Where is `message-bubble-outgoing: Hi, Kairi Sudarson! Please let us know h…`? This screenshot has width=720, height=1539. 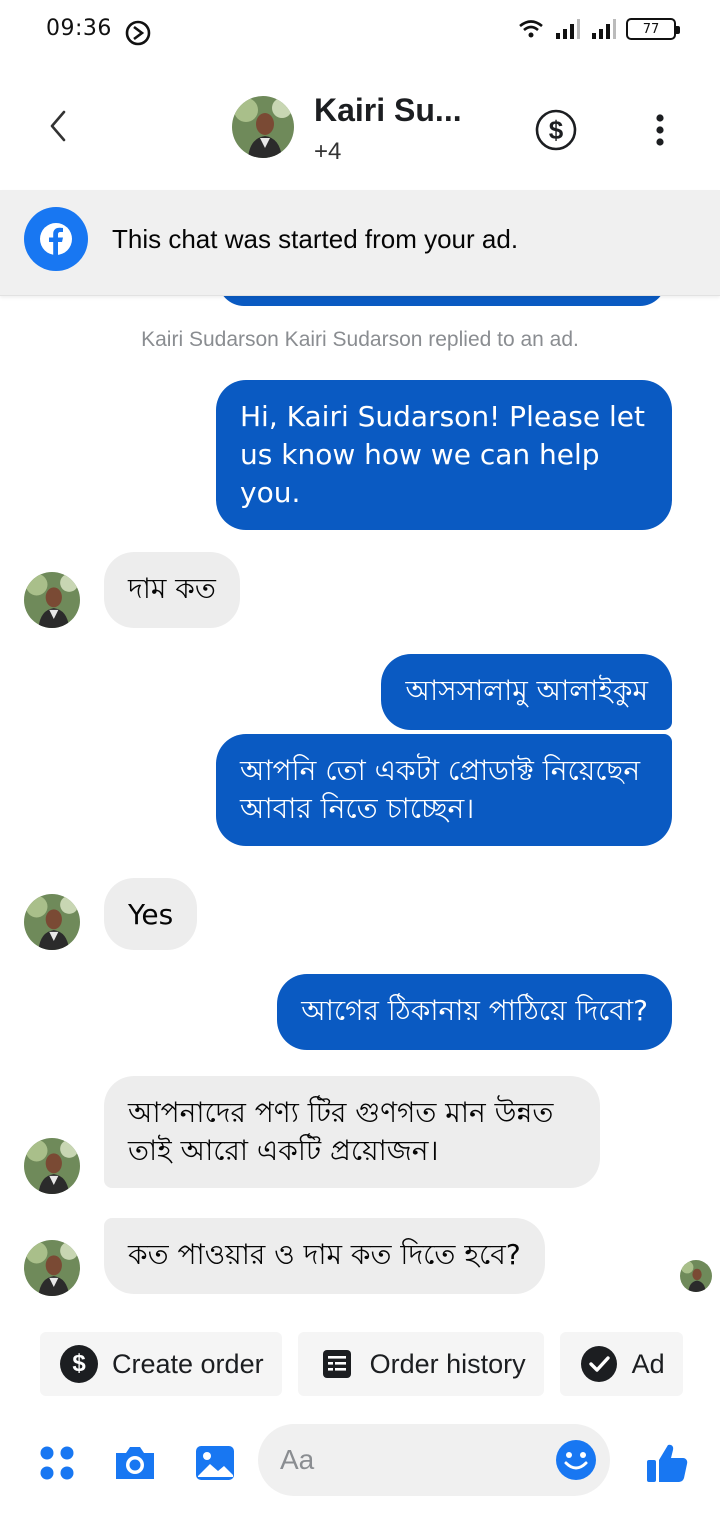 message-bubble-outgoing: Hi, Kairi Sudarson! Please let us know h… is located at coordinates (444, 455).